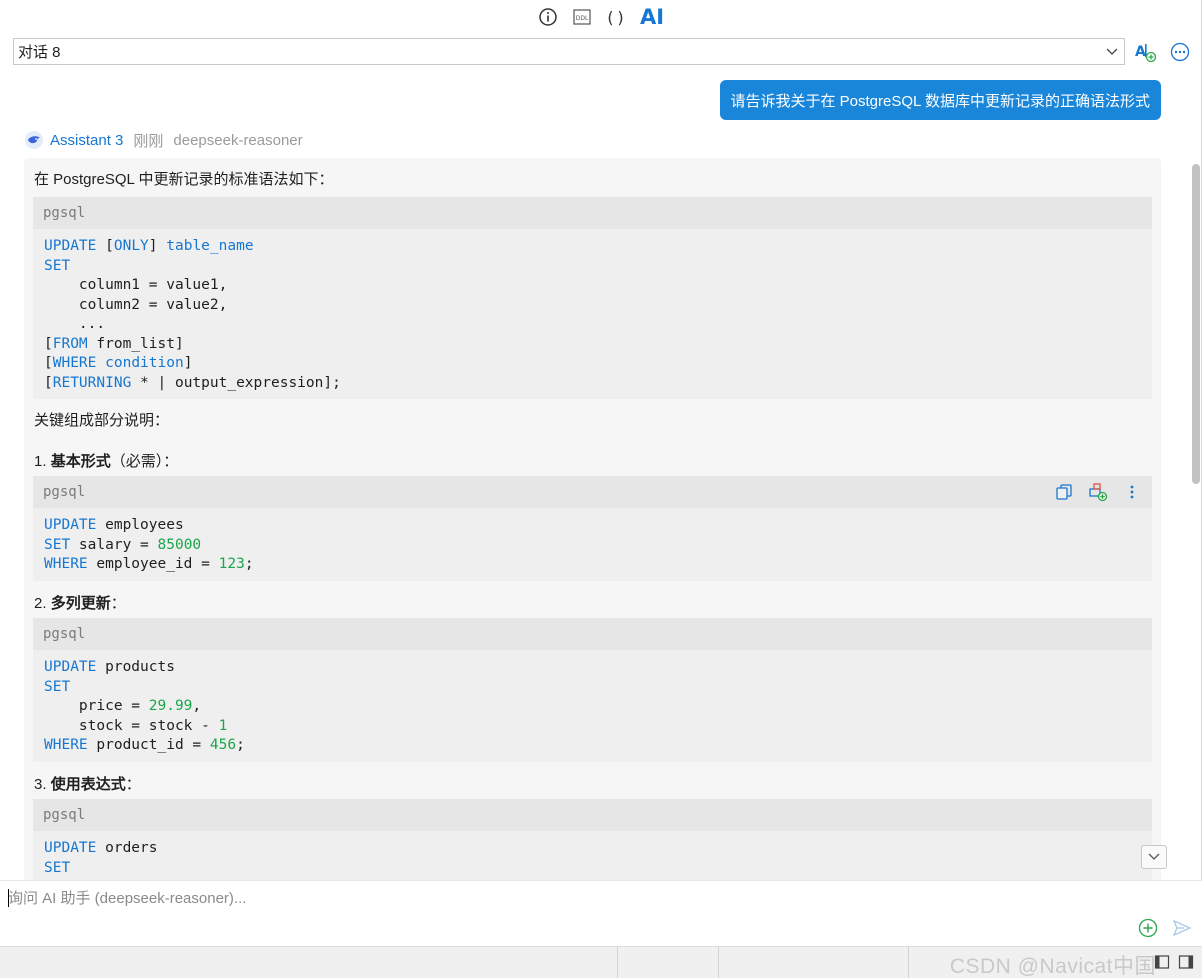 The width and height of the screenshot is (1202, 978). Describe the element at coordinates (1186, 962) in the screenshot. I see `panel-right-icon` at that location.